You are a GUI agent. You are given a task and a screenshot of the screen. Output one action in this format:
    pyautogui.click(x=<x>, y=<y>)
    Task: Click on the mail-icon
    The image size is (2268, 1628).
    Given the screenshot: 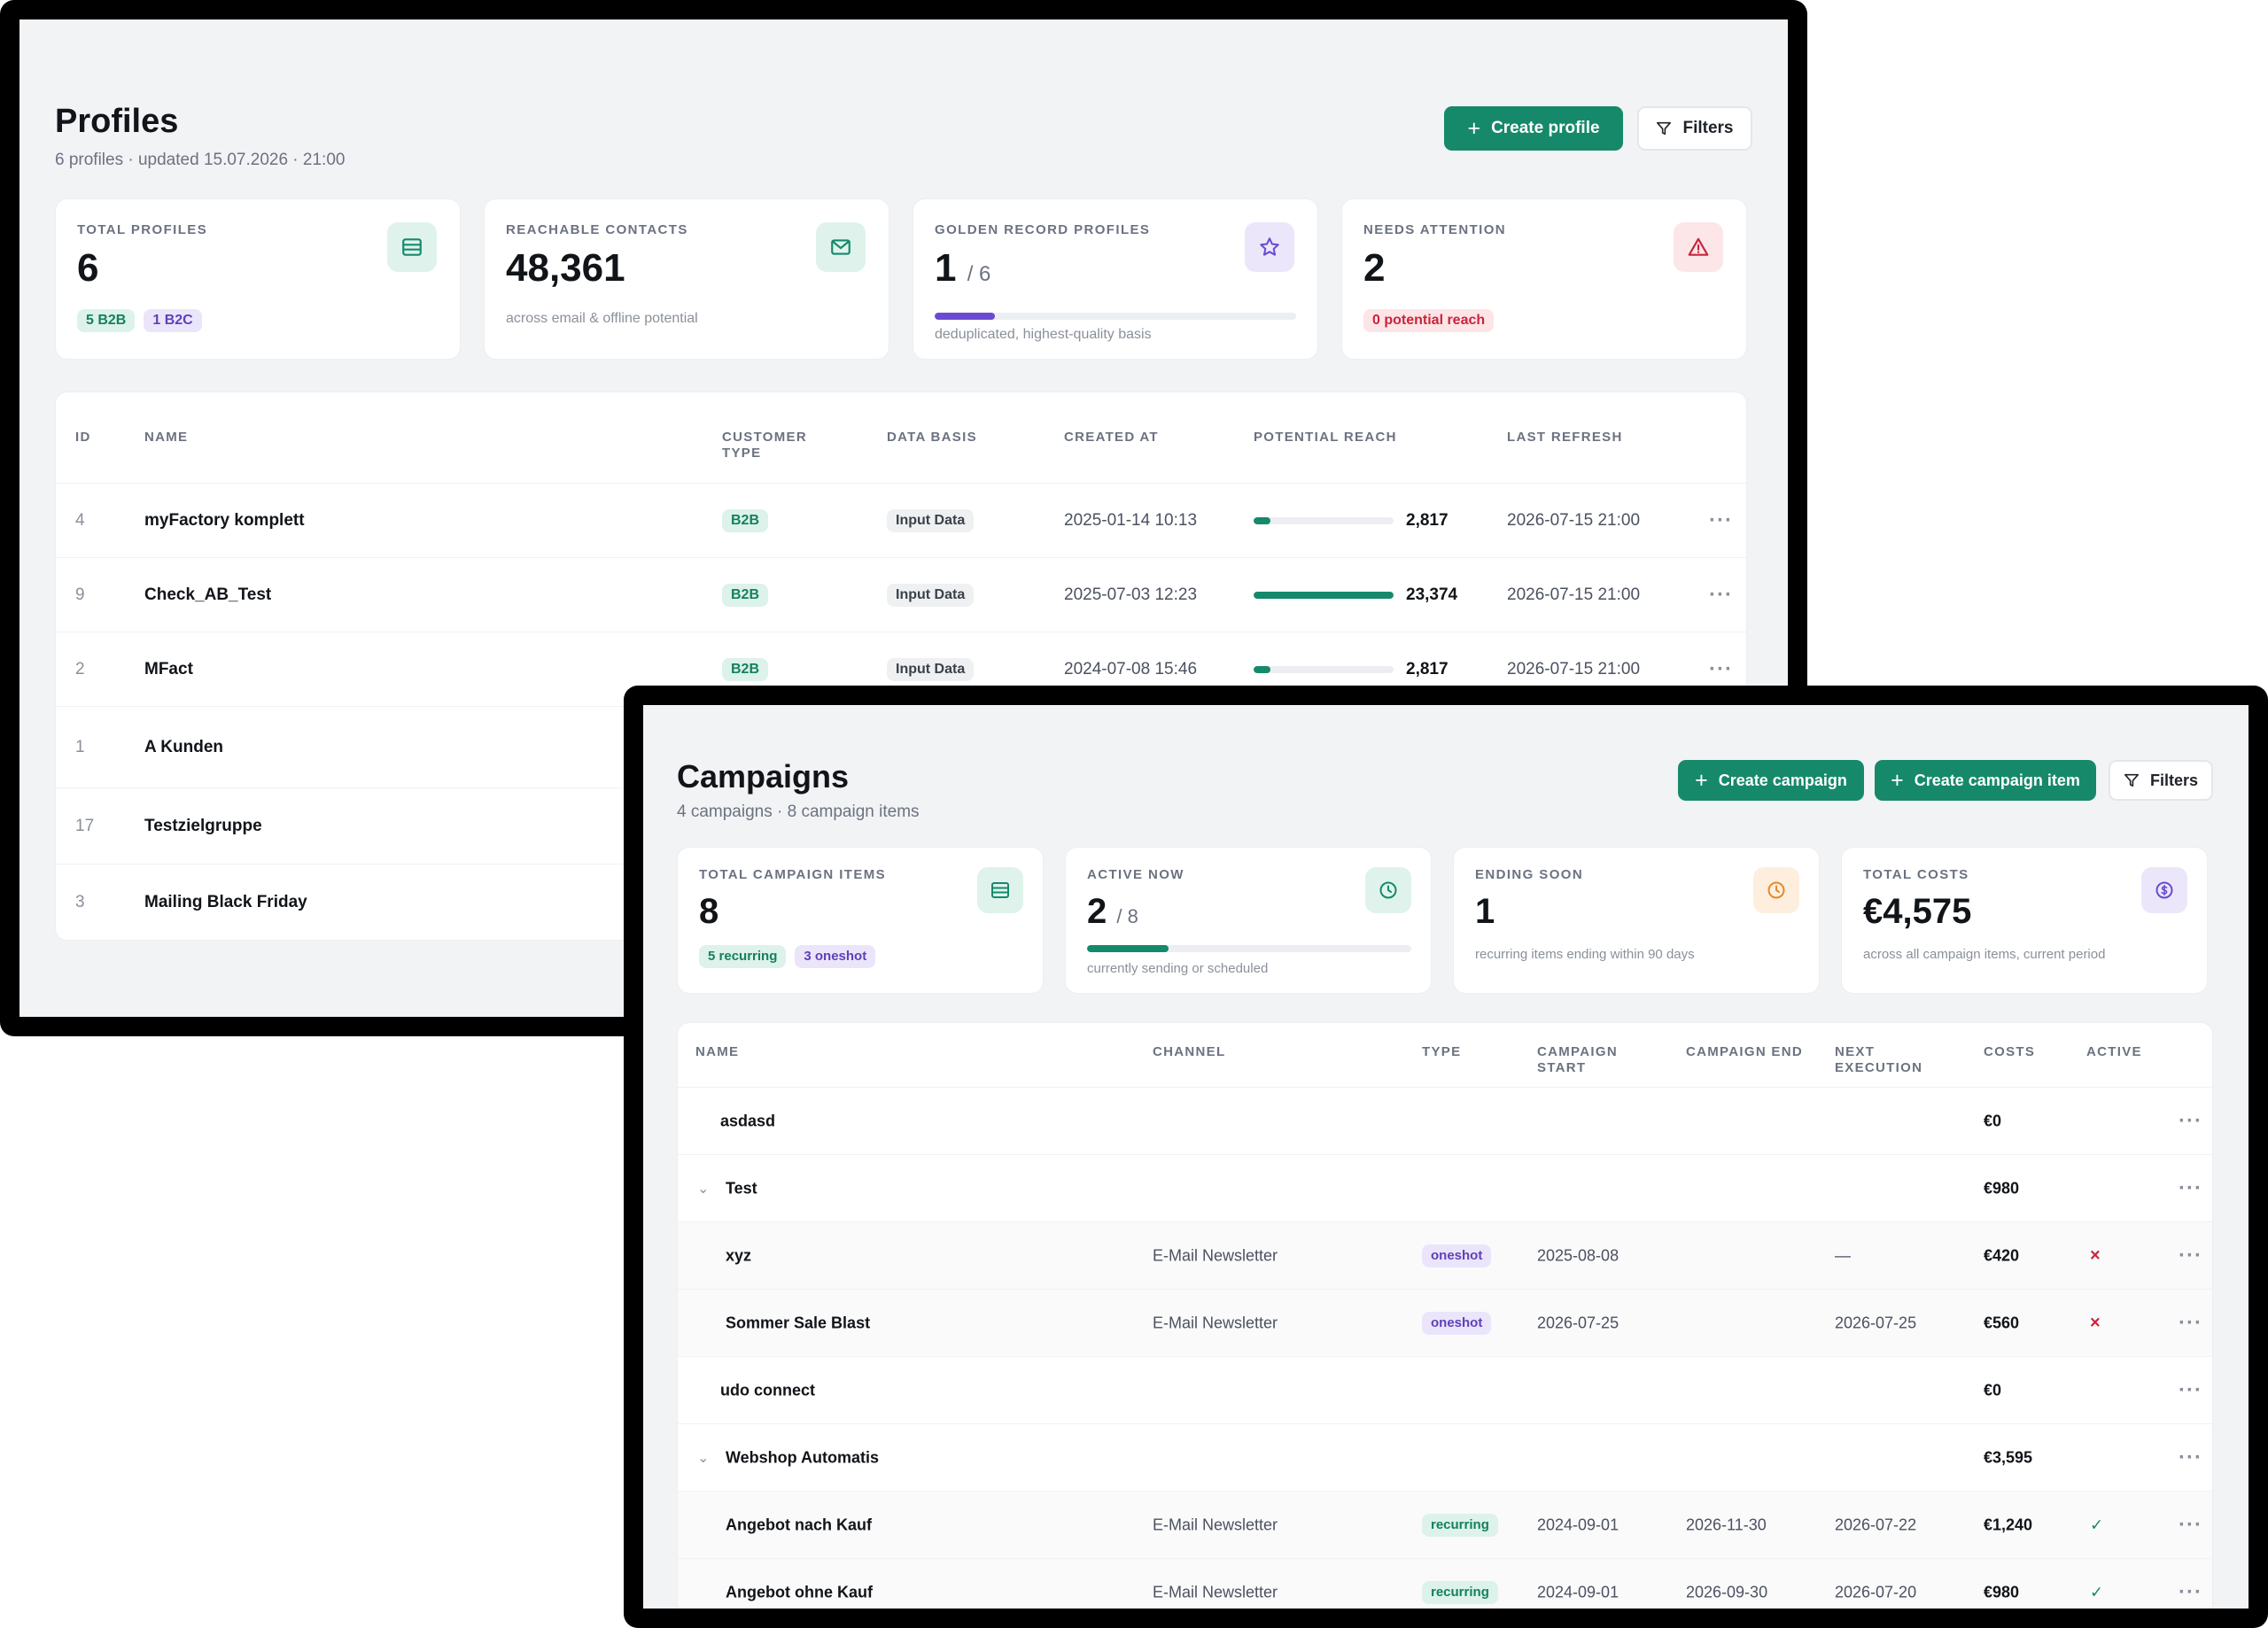 What is the action you would take?
    pyautogui.click(x=841, y=247)
    